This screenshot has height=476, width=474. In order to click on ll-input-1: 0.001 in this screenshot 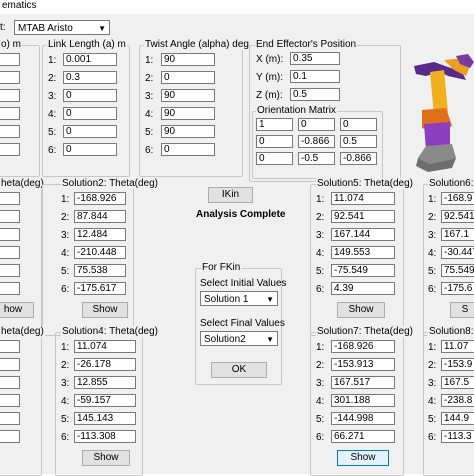, I will do `click(90, 59)`.